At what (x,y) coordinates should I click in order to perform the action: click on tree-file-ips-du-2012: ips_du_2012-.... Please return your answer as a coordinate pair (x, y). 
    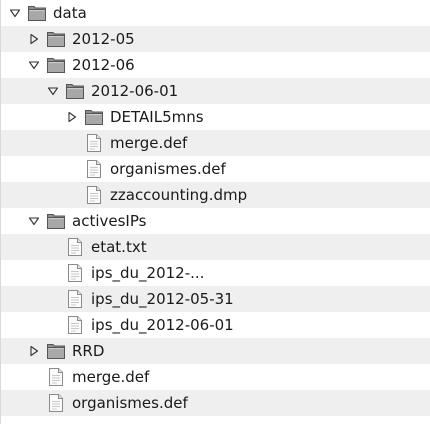
    Looking at the image, I should click on (215, 273).